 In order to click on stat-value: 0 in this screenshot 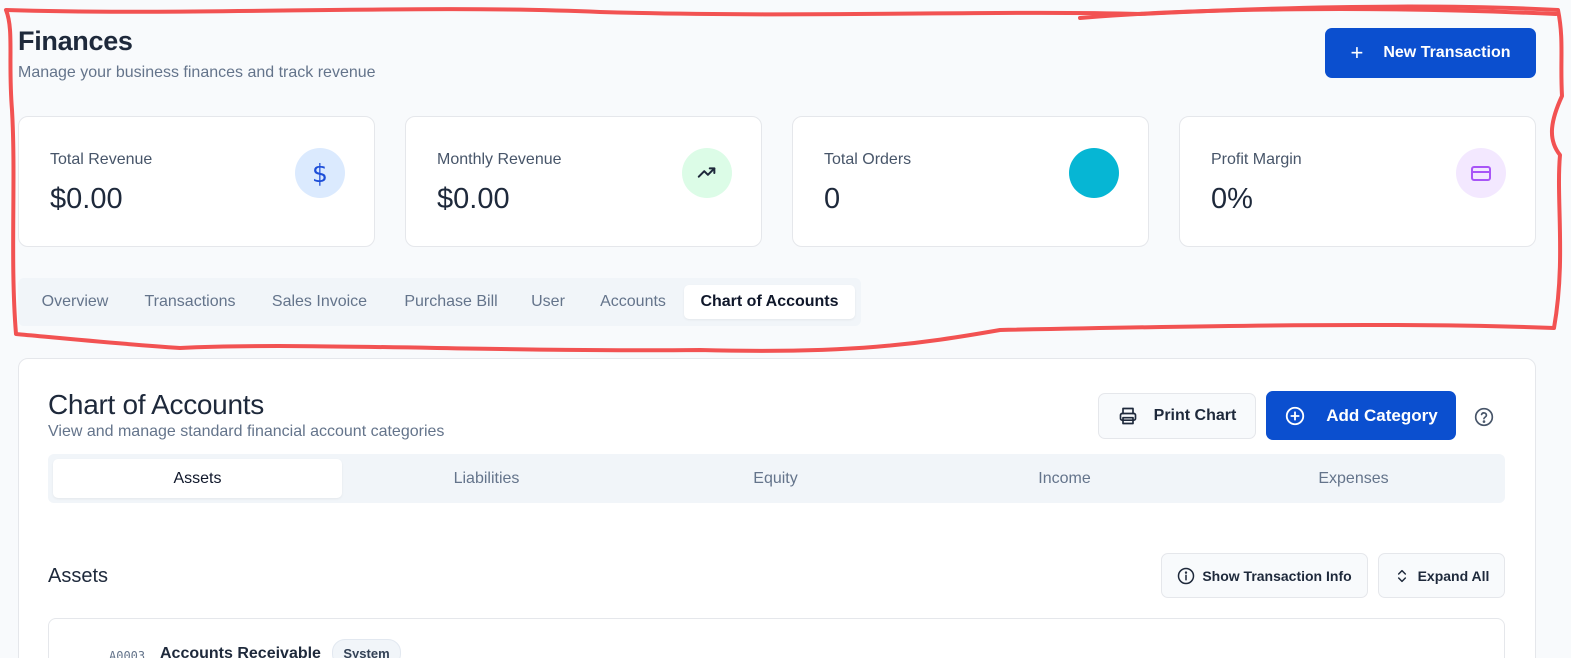, I will do `click(832, 199)`.